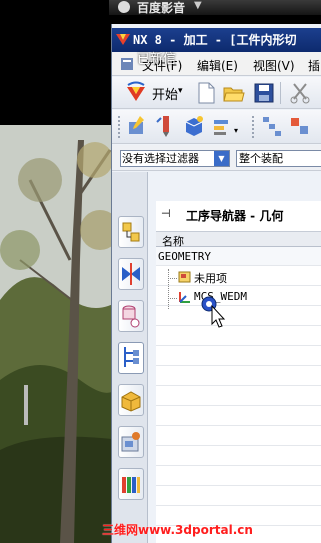 This screenshot has width=321, height=543. What do you see at coordinates (124, 7) in the screenshot?
I see `player-logo-icon` at bounding box center [124, 7].